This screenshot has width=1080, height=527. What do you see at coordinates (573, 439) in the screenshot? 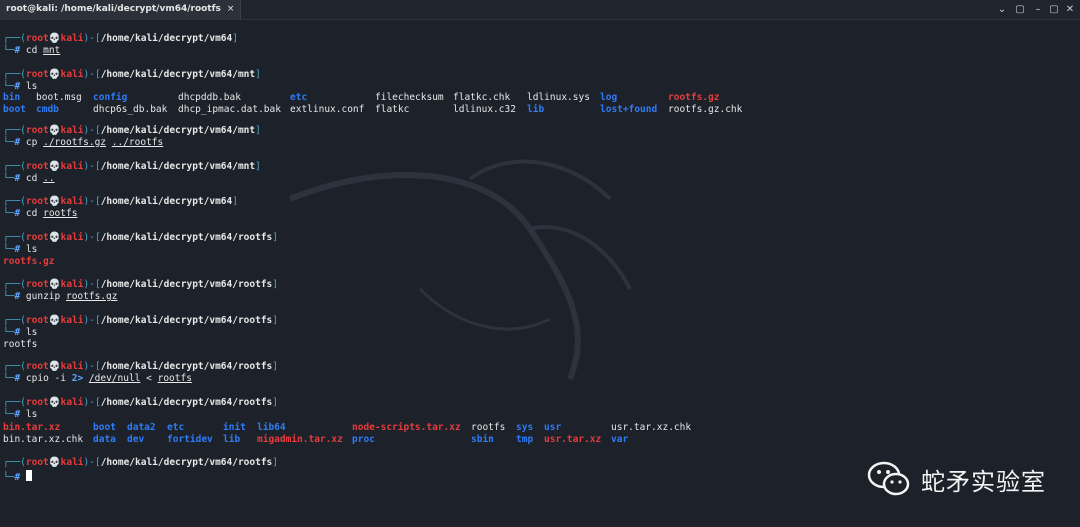
I see `ls-entry: usr.tar.xz` at bounding box center [573, 439].